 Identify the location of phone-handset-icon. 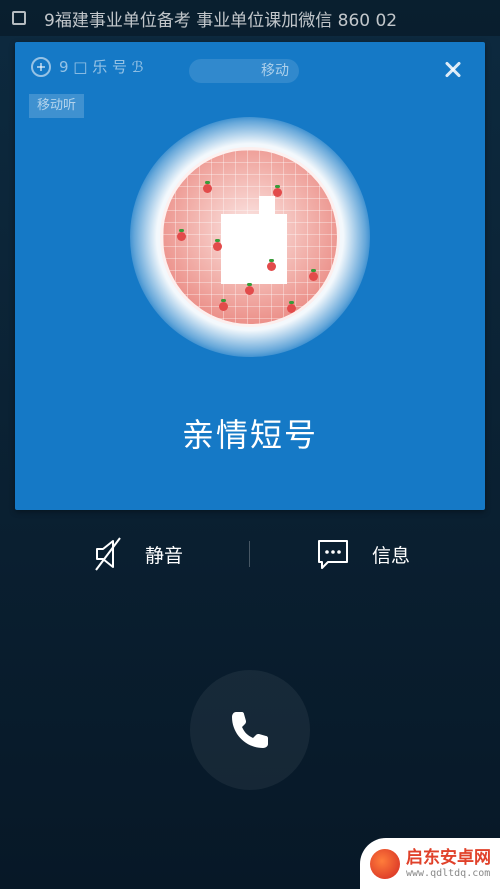
(250, 730).